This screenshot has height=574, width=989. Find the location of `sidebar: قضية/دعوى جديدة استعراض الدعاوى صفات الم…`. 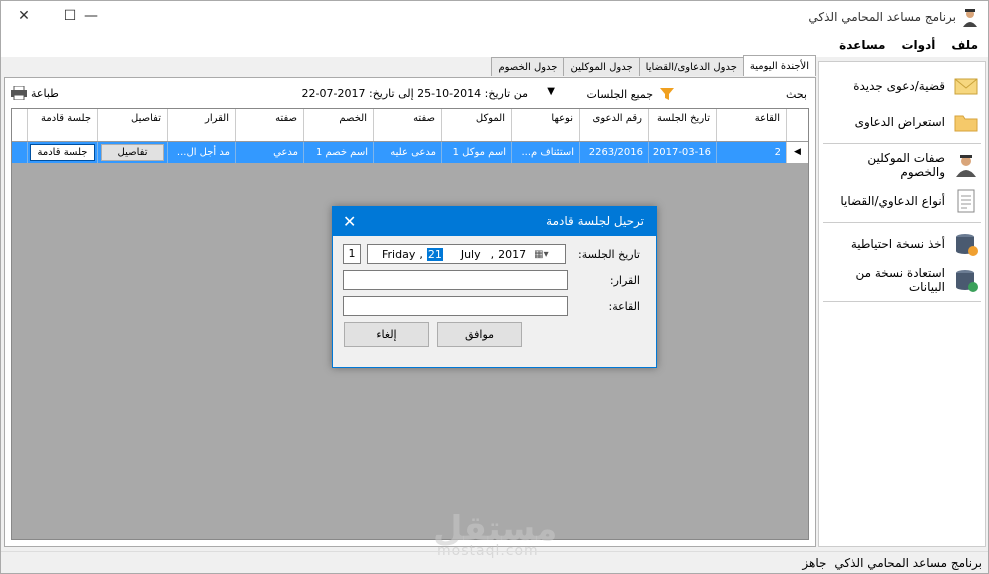

sidebar: قضية/دعوى جديدة استعراض الدعاوى صفات الم… is located at coordinates (902, 304).